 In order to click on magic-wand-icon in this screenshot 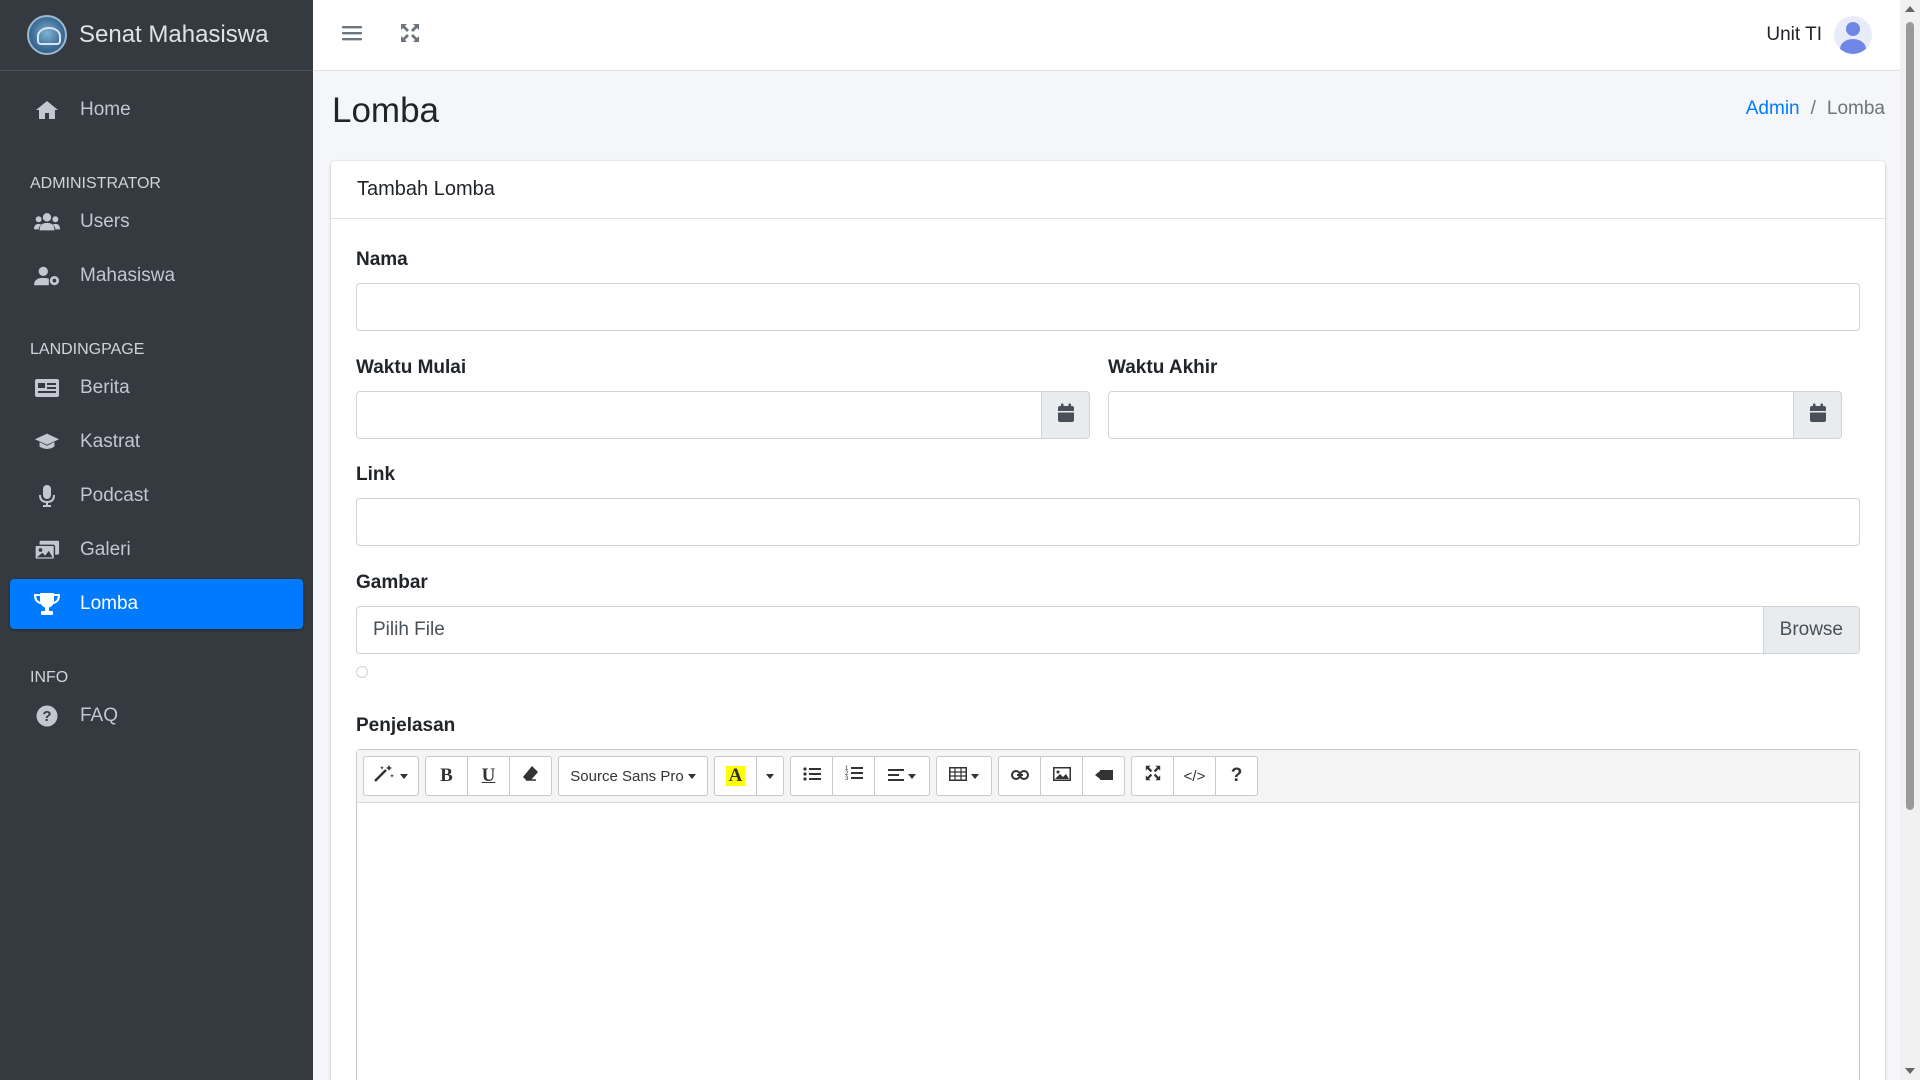, I will do `click(385, 776)`.